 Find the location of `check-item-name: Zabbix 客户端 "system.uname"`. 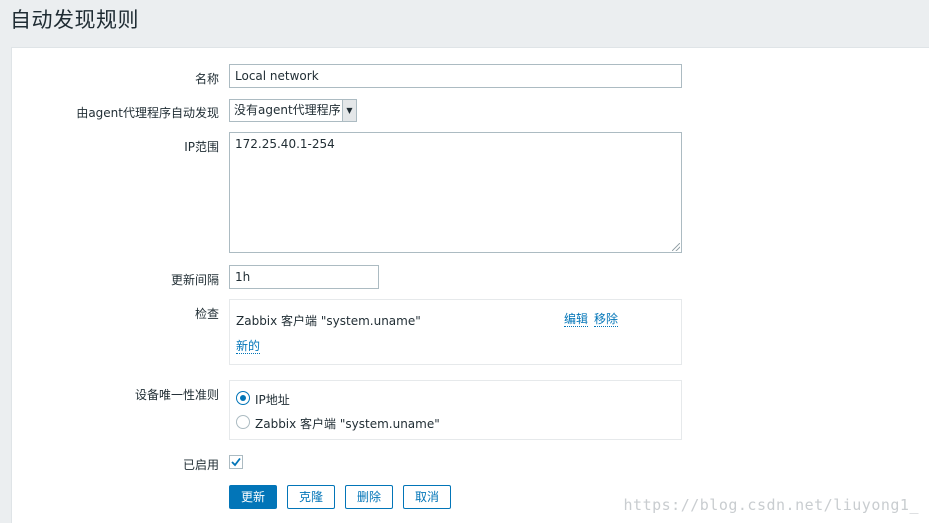

check-item-name: Zabbix 客户端 "system.uname" is located at coordinates (328, 321).